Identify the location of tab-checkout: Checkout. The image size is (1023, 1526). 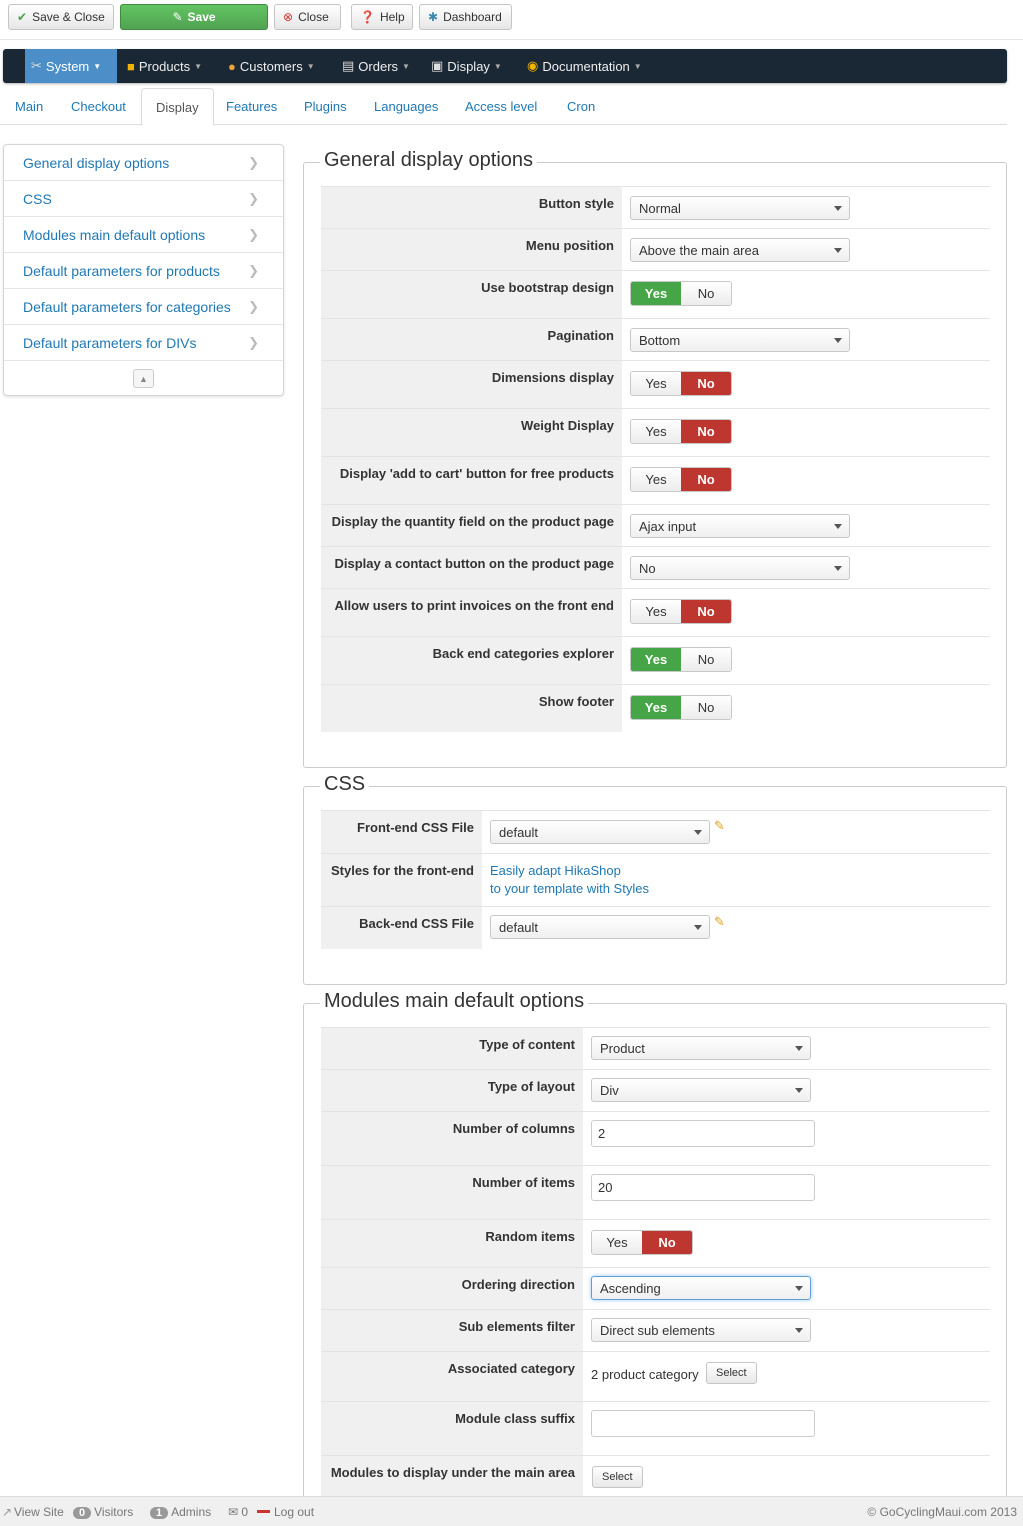
(98, 106).